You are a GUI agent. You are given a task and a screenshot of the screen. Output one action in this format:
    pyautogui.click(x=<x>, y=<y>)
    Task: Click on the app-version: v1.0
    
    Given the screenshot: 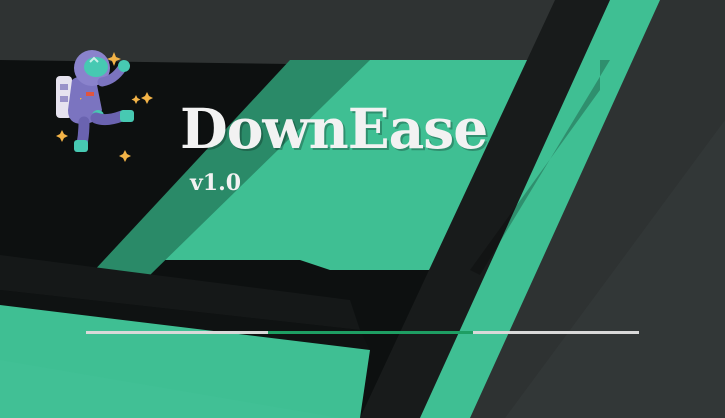 What is the action you would take?
    pyautogui.click(x=216, y=183)
    